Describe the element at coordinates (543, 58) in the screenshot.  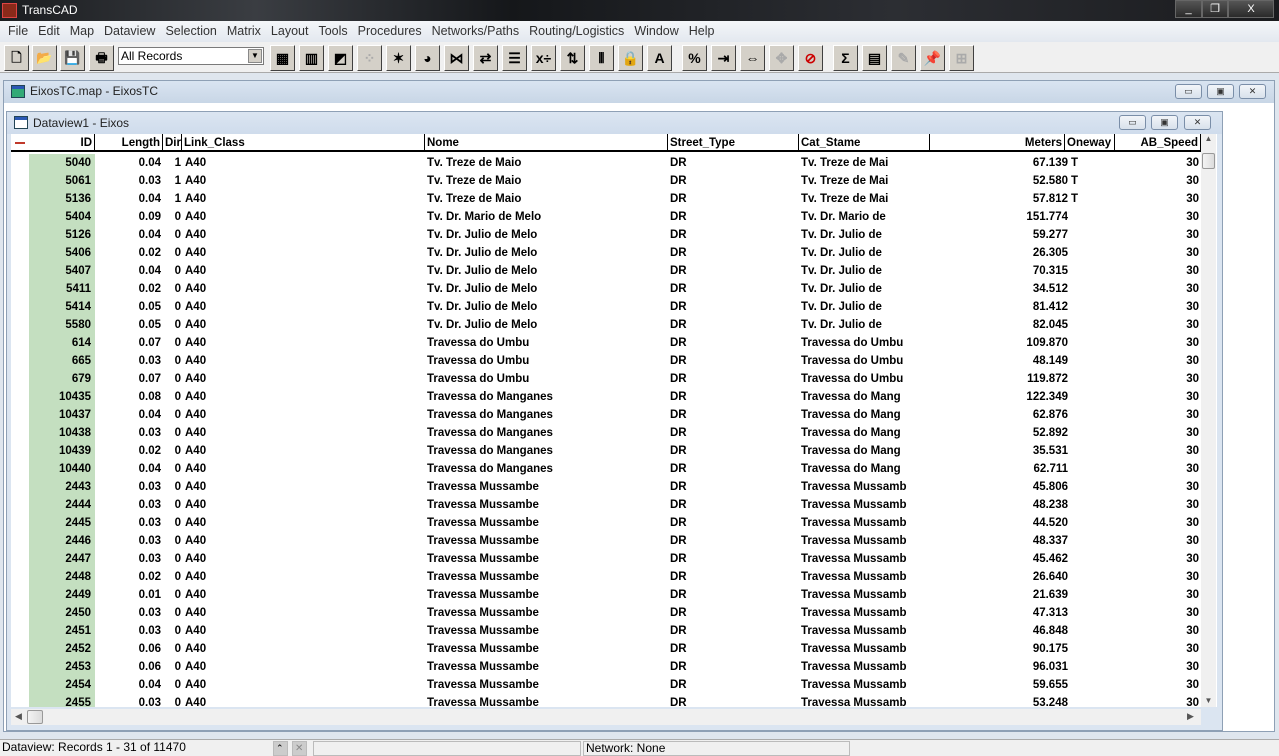
I see `formula-icon: x÷` at that location.